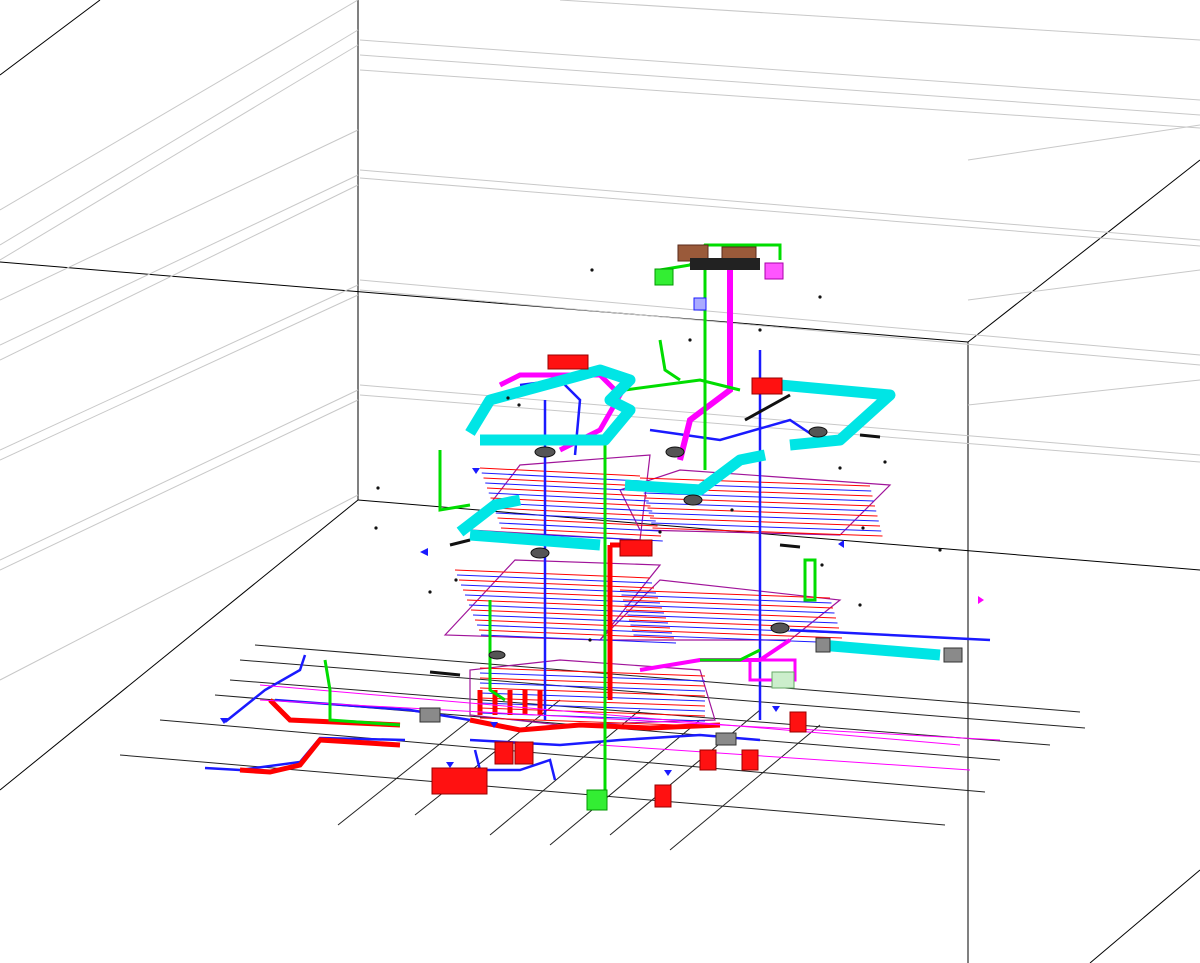 This screenshot has width=1200, height=963. Describe the element at coordinates (559, 497) in the screenshot. I see `floor-loop-upper` at that location.